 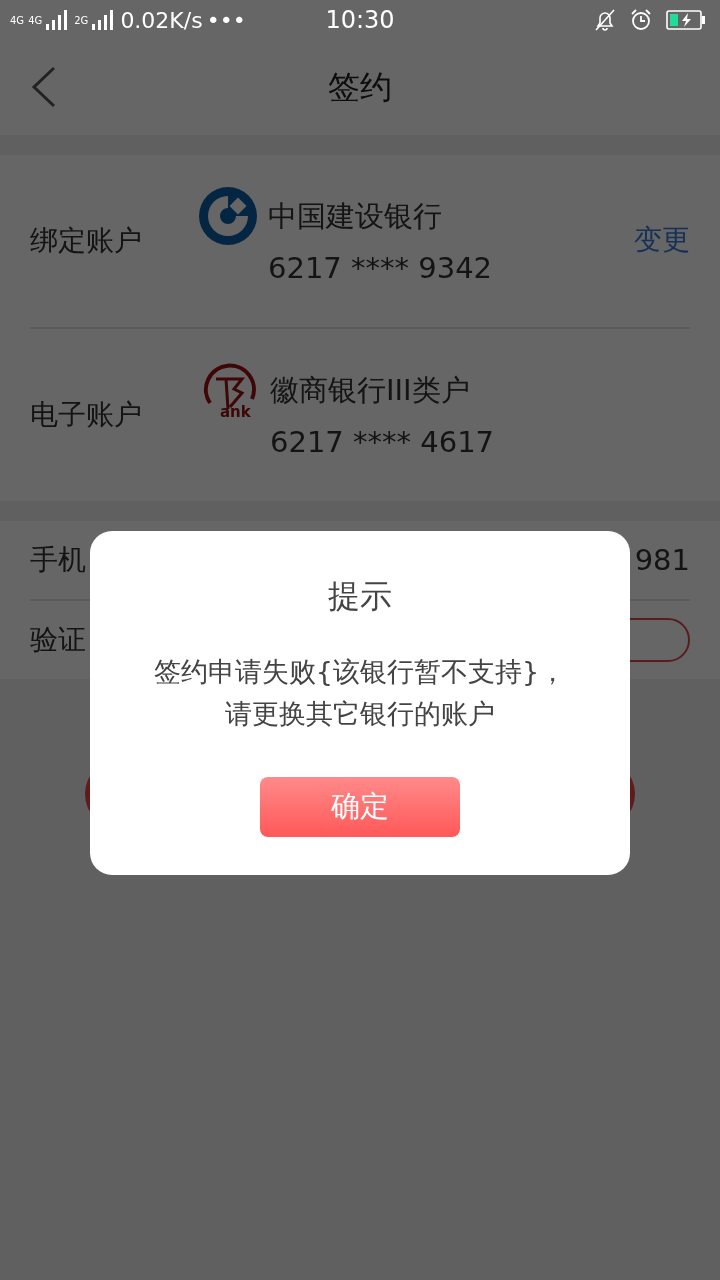 What do you see at coordinates (662, 240) in the screenshot?
I see `change-link: 变更` at bounding box center [662, 240].